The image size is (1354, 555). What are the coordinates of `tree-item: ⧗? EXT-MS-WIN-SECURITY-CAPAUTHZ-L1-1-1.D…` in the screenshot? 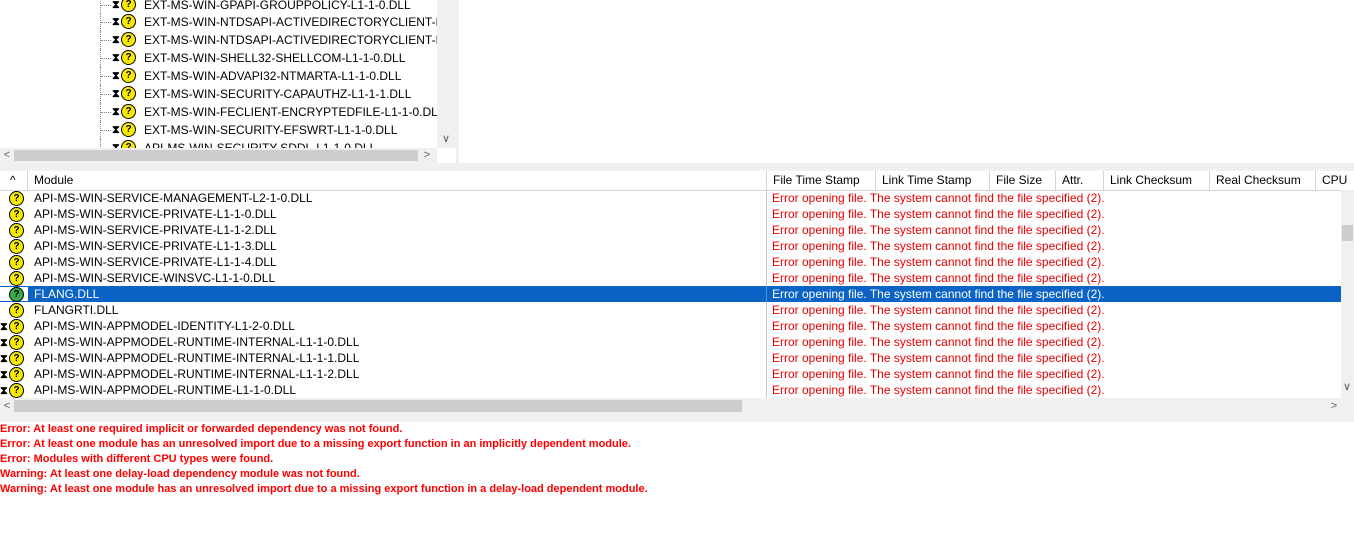 It's located at (220, 94).